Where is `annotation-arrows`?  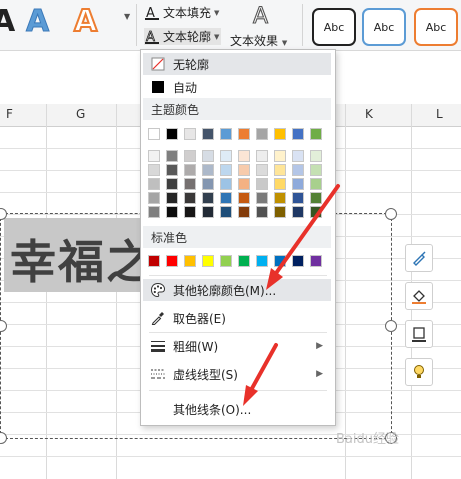 annotation-arrows is located at coordinates (291, 295).